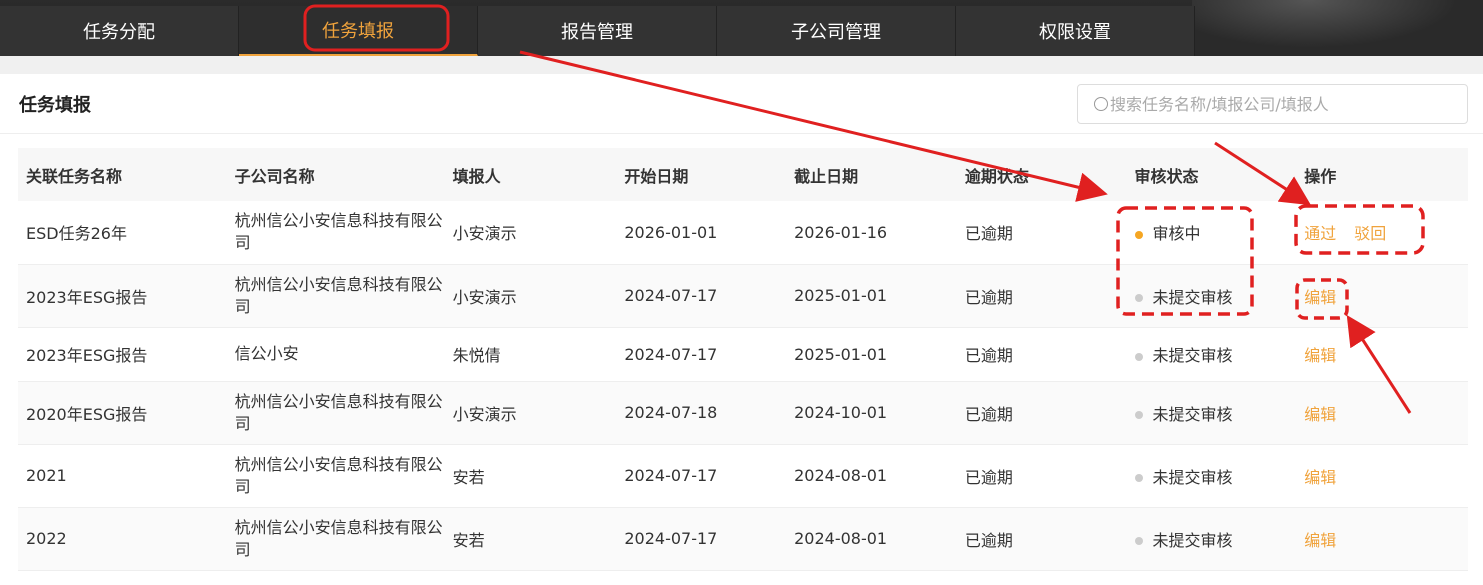 The image size is (1483, 585). Describe the element at coordinates (530, 174) in the screenshot. I see `col-reporter: 填报人` at that location.